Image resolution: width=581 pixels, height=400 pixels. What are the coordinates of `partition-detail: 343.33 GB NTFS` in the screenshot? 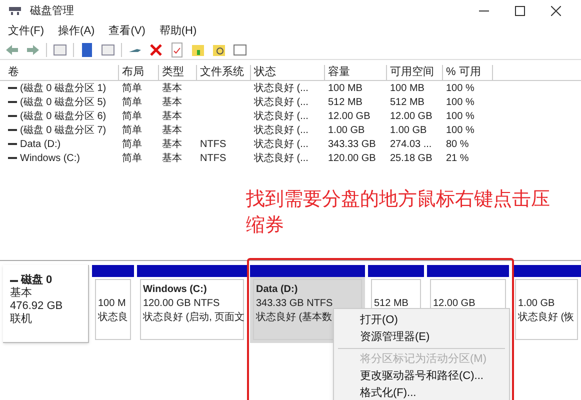 It's located at (295, 304).